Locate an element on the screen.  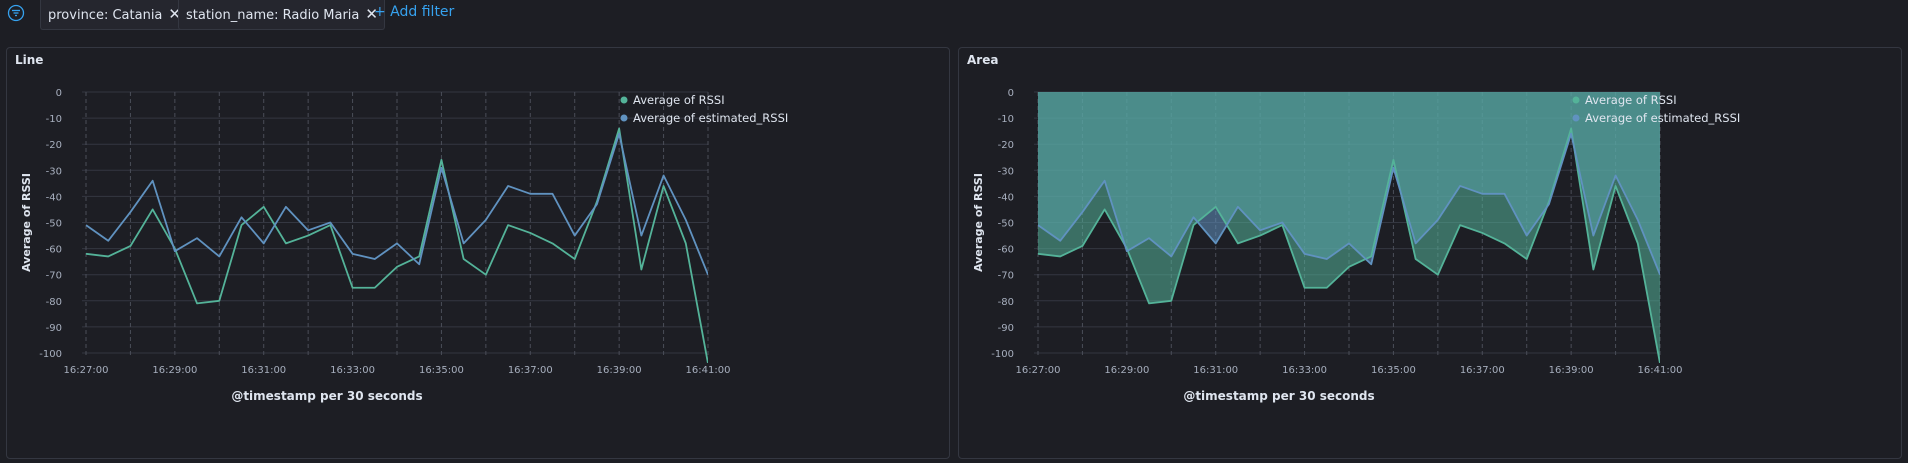
filter-pill-province: province: Catania ✕ is located at coordinates (114, 15).